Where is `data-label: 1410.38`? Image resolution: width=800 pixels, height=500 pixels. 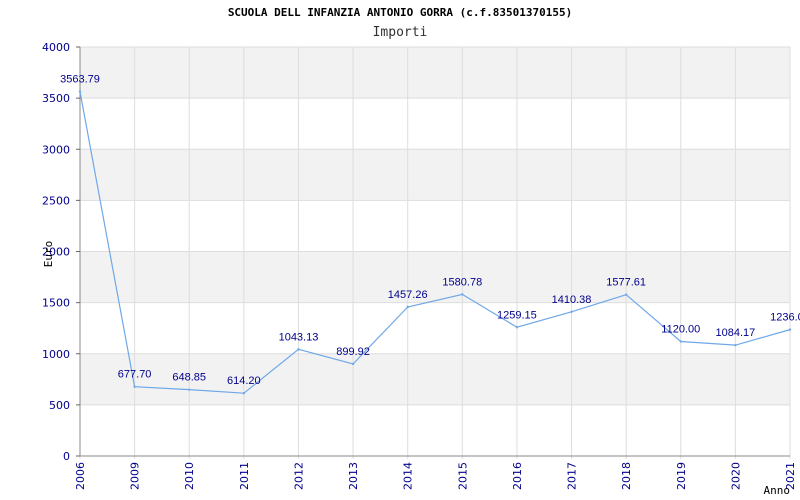
data-label: 1410.38 is located at coordinates (572, 300).